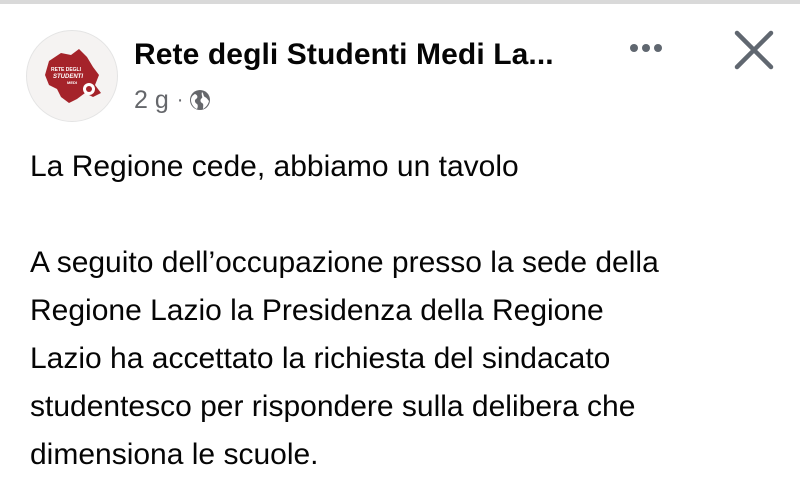 This screenshot has width=800, height=479. I want to click on avatar-logo-line-3: MEDI, so click(72, 82).